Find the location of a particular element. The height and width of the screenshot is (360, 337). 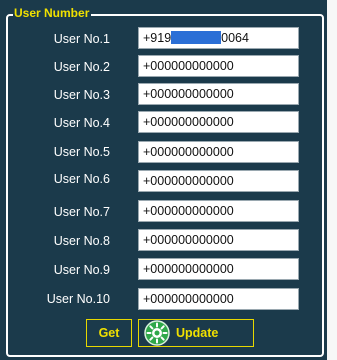

user-9-number-field: +000000000000 is located at coordinates (218, 269).